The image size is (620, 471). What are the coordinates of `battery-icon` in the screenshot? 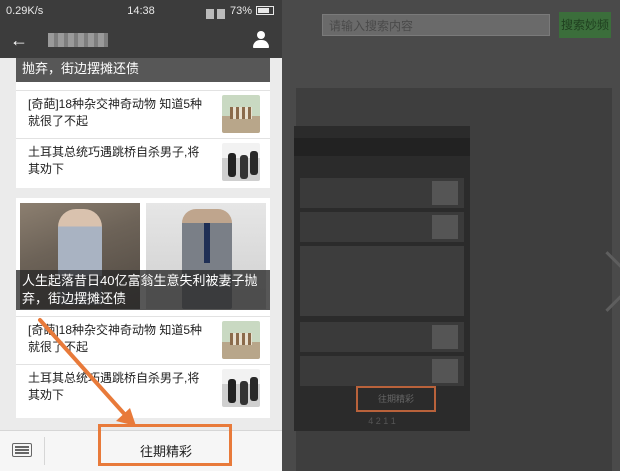 It's located at (265, 10).